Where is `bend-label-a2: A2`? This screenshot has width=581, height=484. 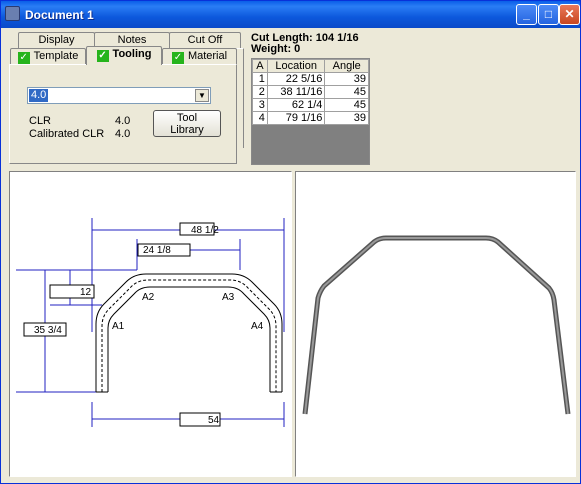
bend-label-a2: A2 is located at coordinates (148, 297).